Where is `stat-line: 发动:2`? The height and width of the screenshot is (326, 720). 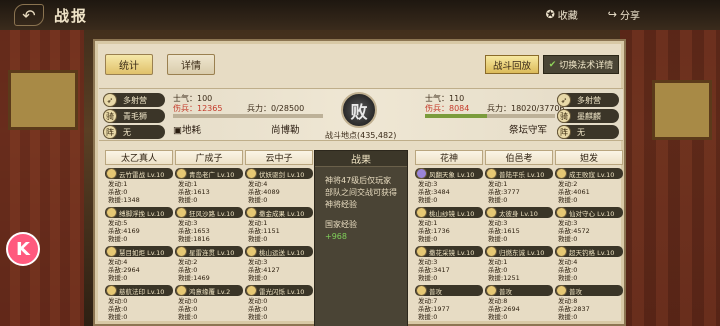 stat-line: 发动:2 is located at coordinates (568, 184).